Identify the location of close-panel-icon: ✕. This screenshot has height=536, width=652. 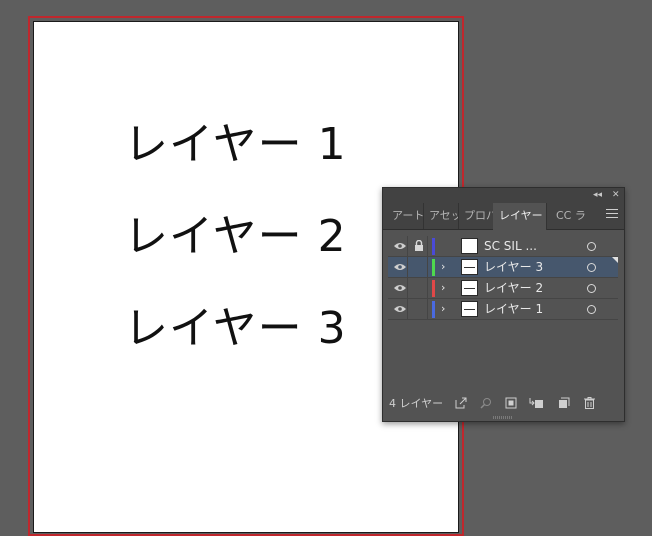
(616, 195).